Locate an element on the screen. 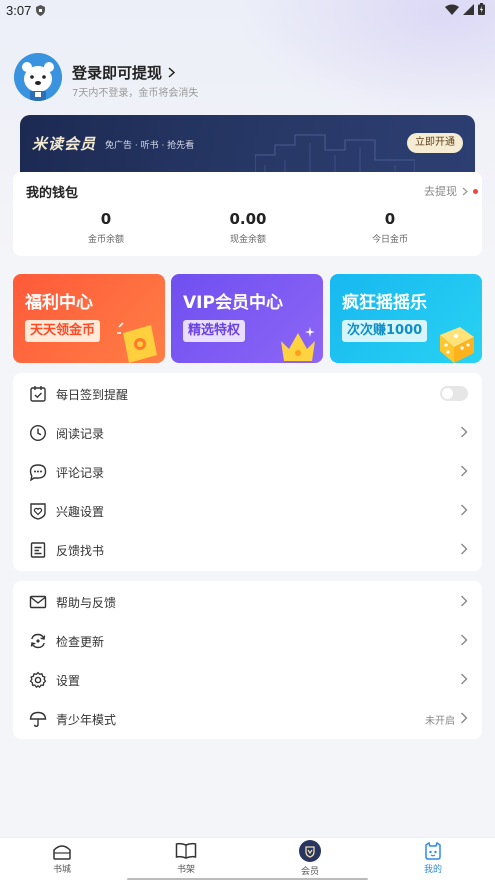 The height and width of the screenshot is (880, 495). card-title: 福利中心 is located at coordinates (59, 303).